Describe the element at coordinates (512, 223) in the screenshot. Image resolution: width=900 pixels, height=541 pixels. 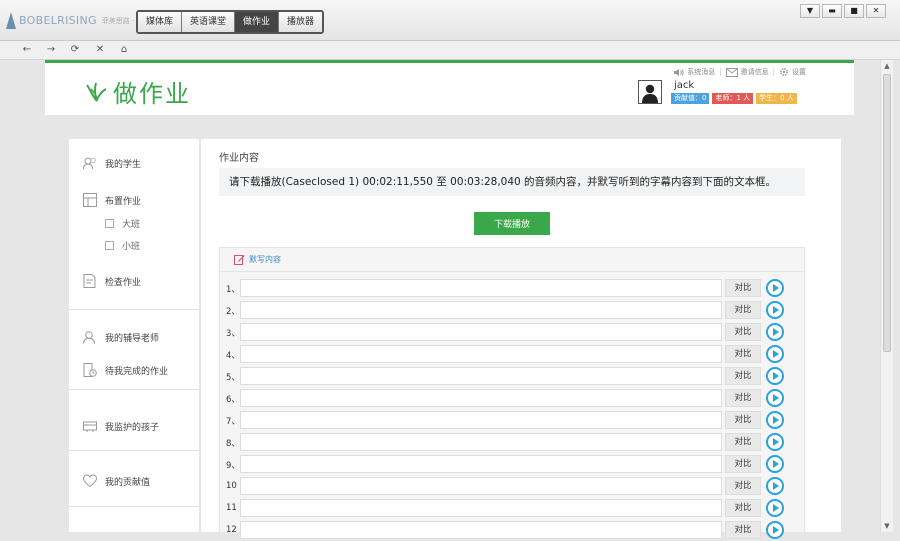
I see `download-play-button: 下载播放` at that location.